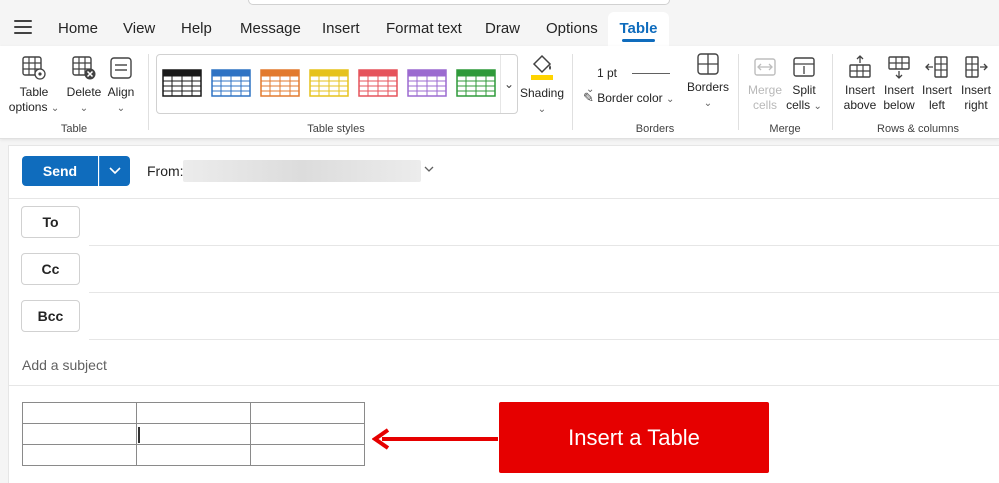  I want to click on insert-right-icon, so click(976, 67).